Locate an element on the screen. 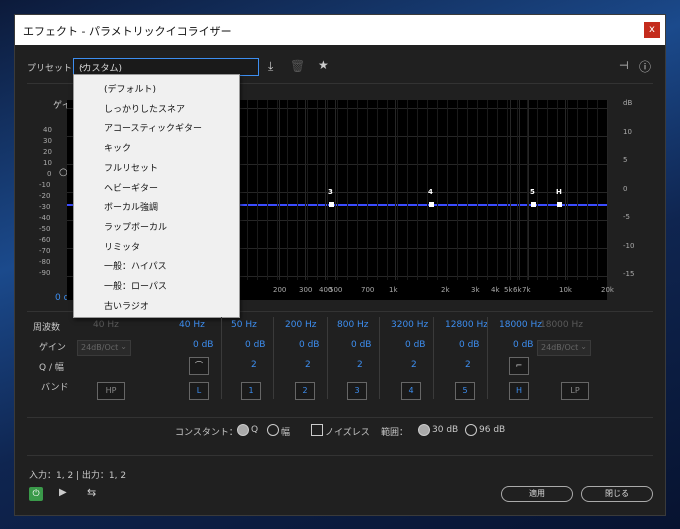  band-freq: 12800 Hz is located at coordinates (466, 325).